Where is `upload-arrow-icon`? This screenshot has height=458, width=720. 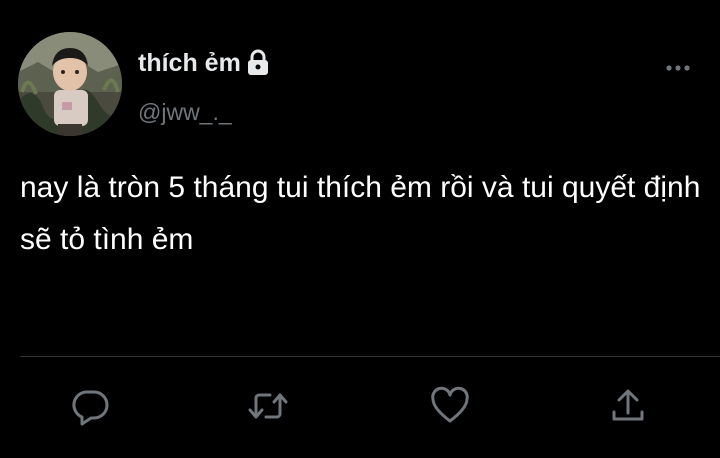
upload-arrow-icon is located at coordinates (628, 405).